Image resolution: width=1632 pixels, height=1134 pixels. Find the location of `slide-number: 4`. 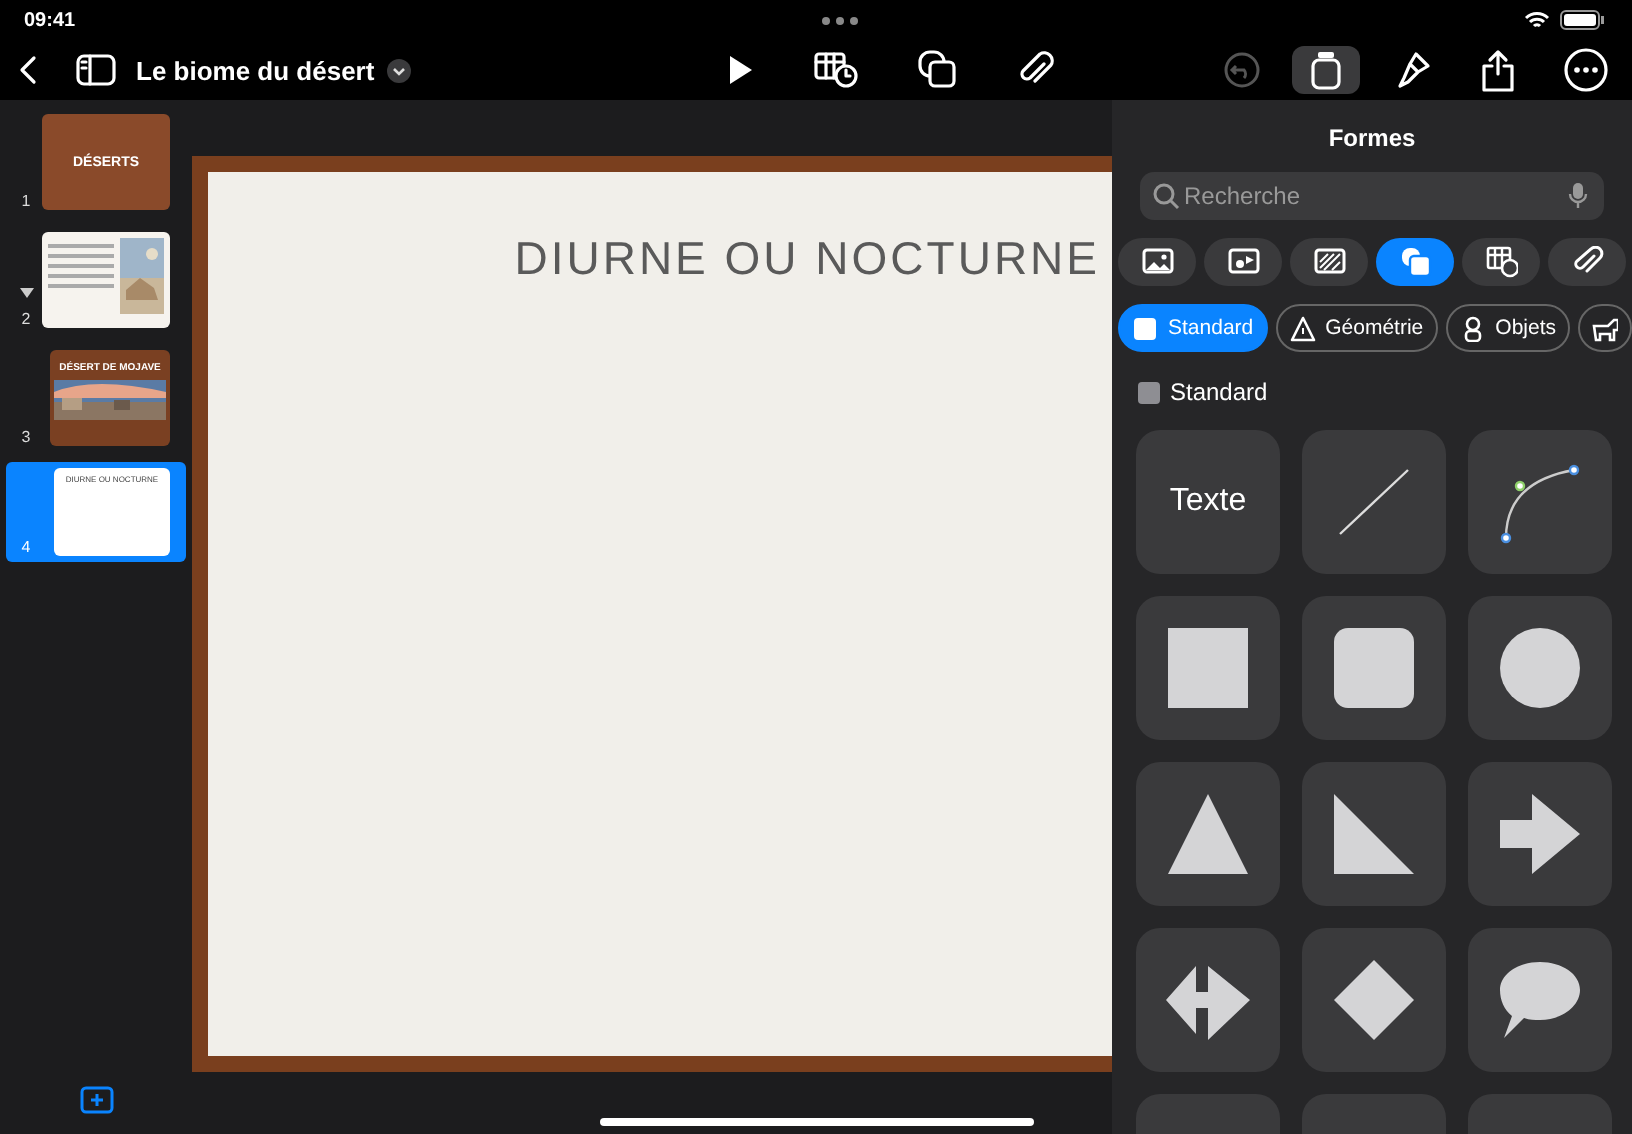

slide-number: 4 is located at coordinates (26, 547).